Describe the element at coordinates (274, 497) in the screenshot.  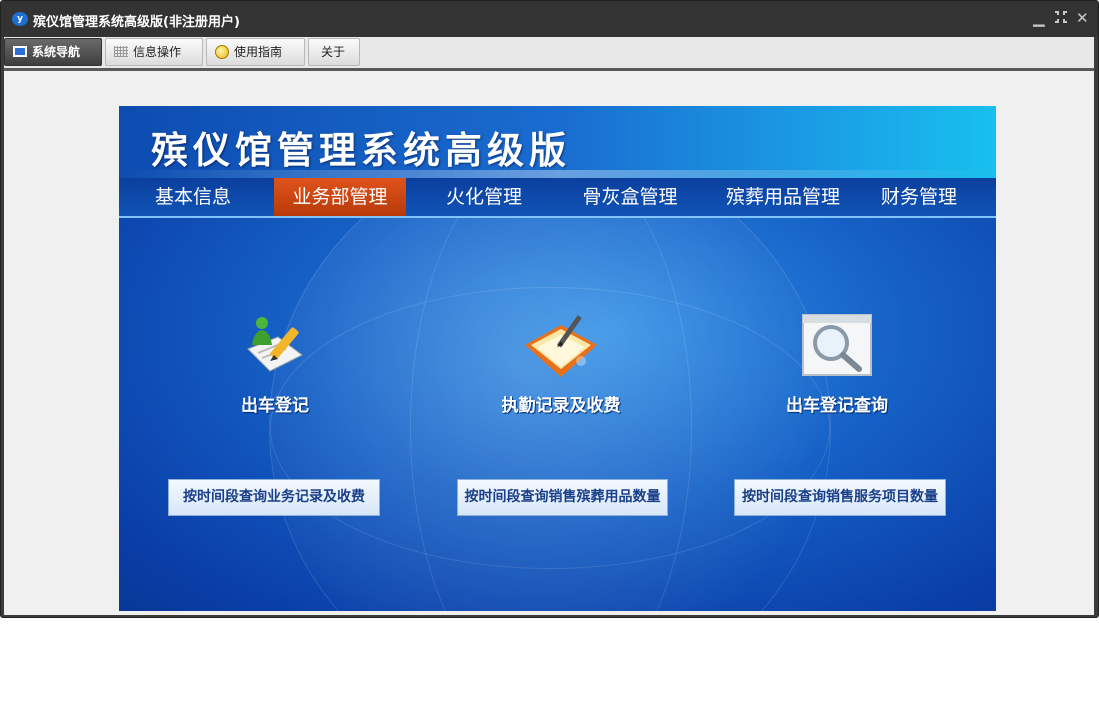
I see `query-business-records-button: 按时间段查询业务记录及收费` at that location.